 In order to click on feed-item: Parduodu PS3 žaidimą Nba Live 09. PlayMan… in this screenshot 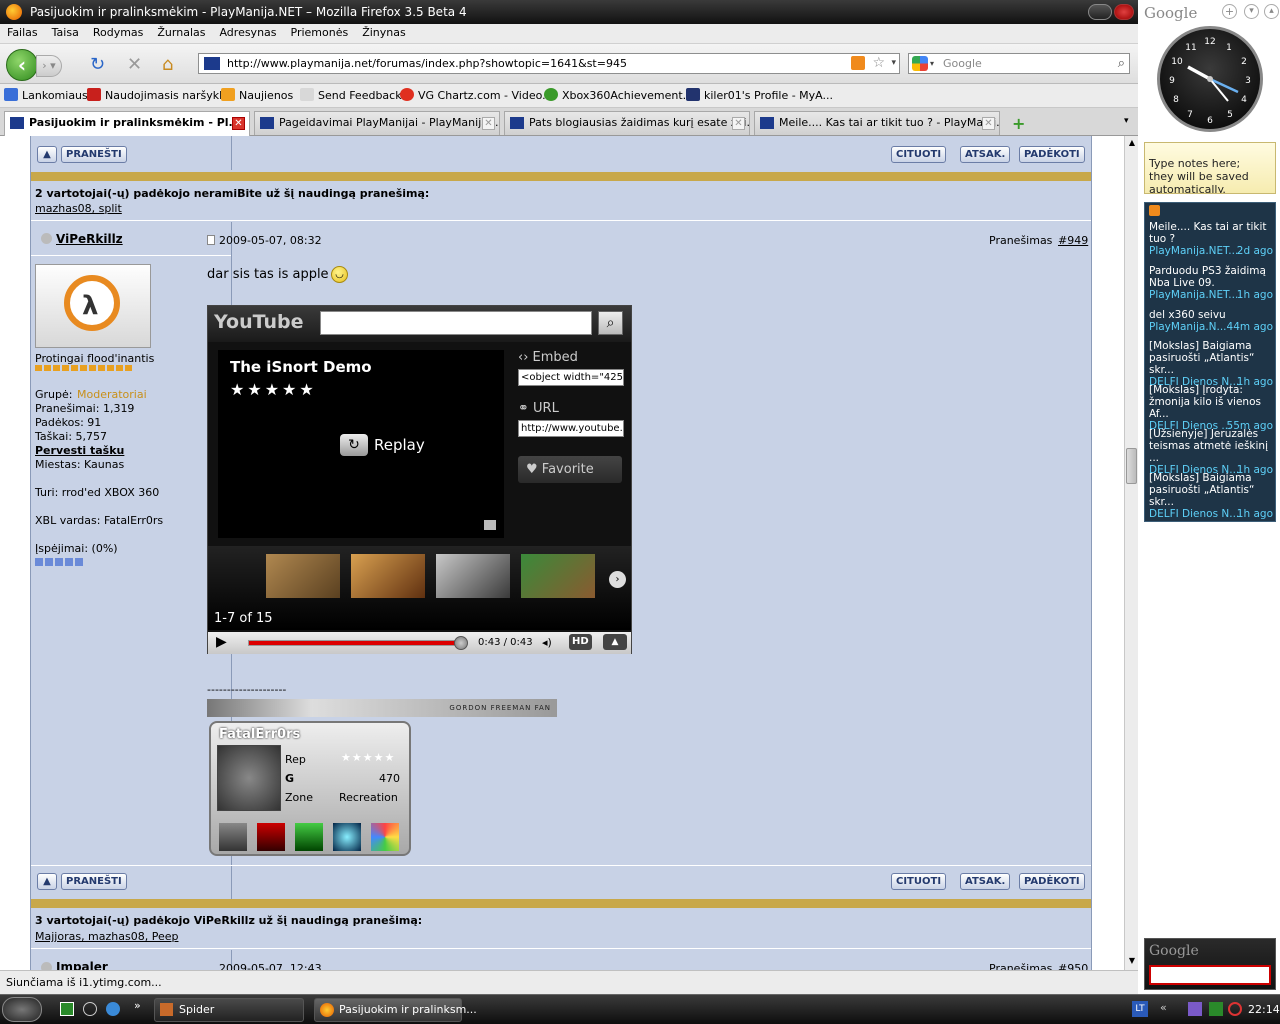, I will do `click(1212, 283)`.